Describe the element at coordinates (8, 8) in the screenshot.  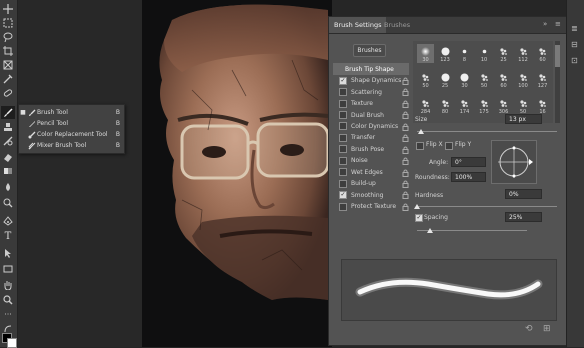
I see `move-tool-icon` at that location.